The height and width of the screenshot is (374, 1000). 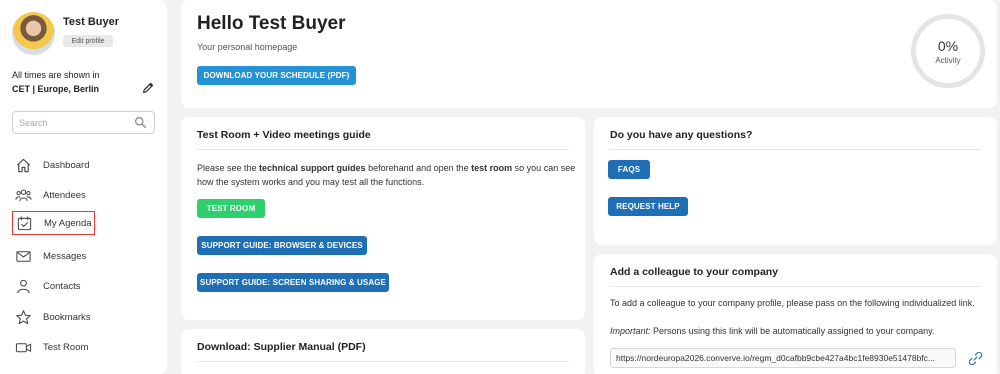 I want to click on timezone-value: CET | Europe, Berlin, so click(x=56, y=89).